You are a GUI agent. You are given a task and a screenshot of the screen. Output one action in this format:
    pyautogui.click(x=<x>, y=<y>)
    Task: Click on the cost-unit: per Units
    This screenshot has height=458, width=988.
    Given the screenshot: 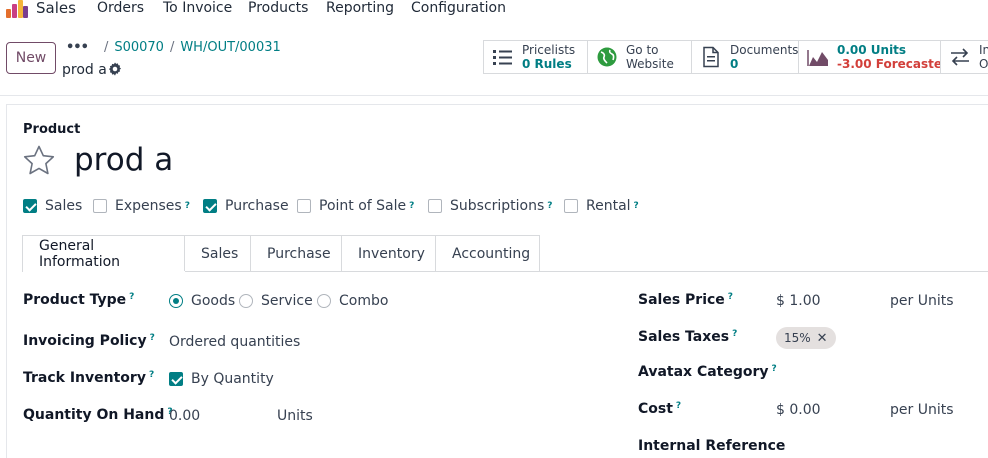 What is the action you would take?
    pyautogui.click(x=922, y=410)
    